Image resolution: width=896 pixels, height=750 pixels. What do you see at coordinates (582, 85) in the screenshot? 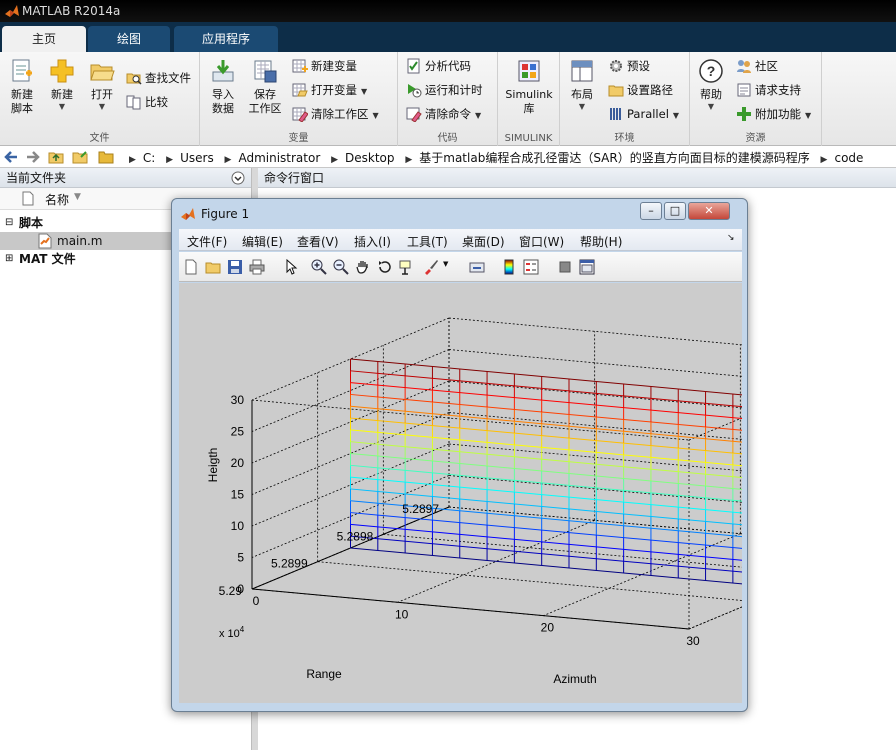
I see `layout-button: 布局 ▼` at bounding box center [582, 85].